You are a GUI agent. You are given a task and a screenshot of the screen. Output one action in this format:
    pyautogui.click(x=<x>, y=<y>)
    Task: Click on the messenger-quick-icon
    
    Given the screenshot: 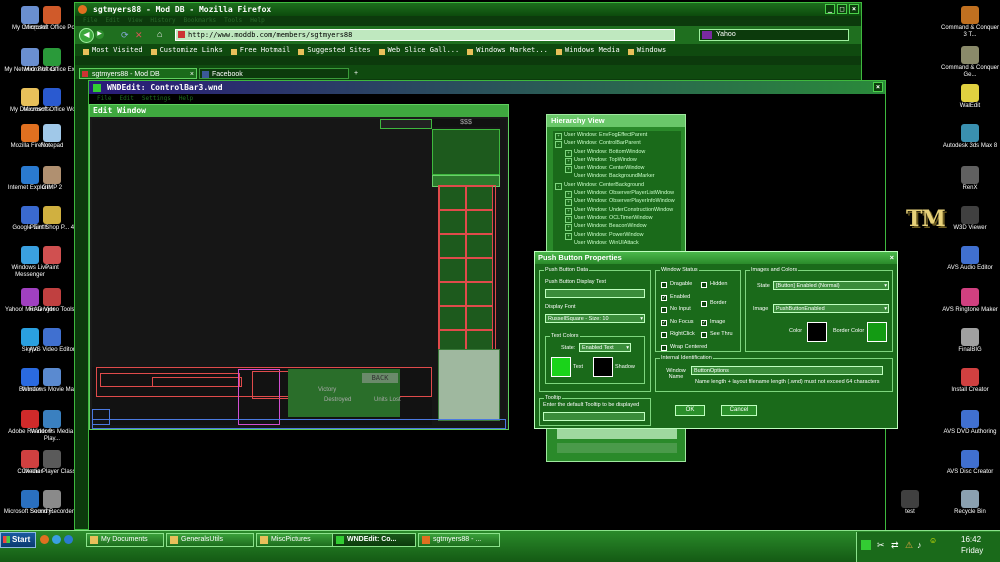 What is the action you would take?
    pyautogui.click(x=56, y=539)
    